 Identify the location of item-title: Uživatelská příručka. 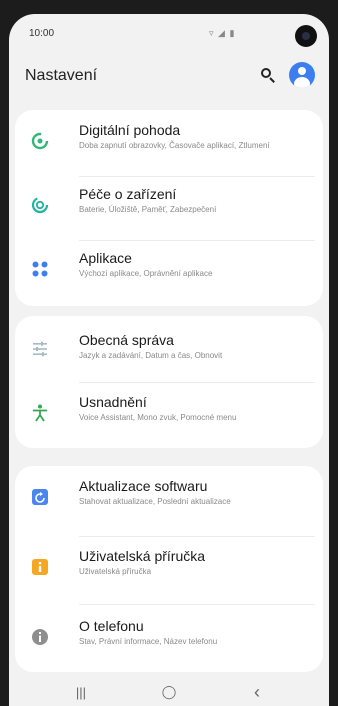
(142, 556).